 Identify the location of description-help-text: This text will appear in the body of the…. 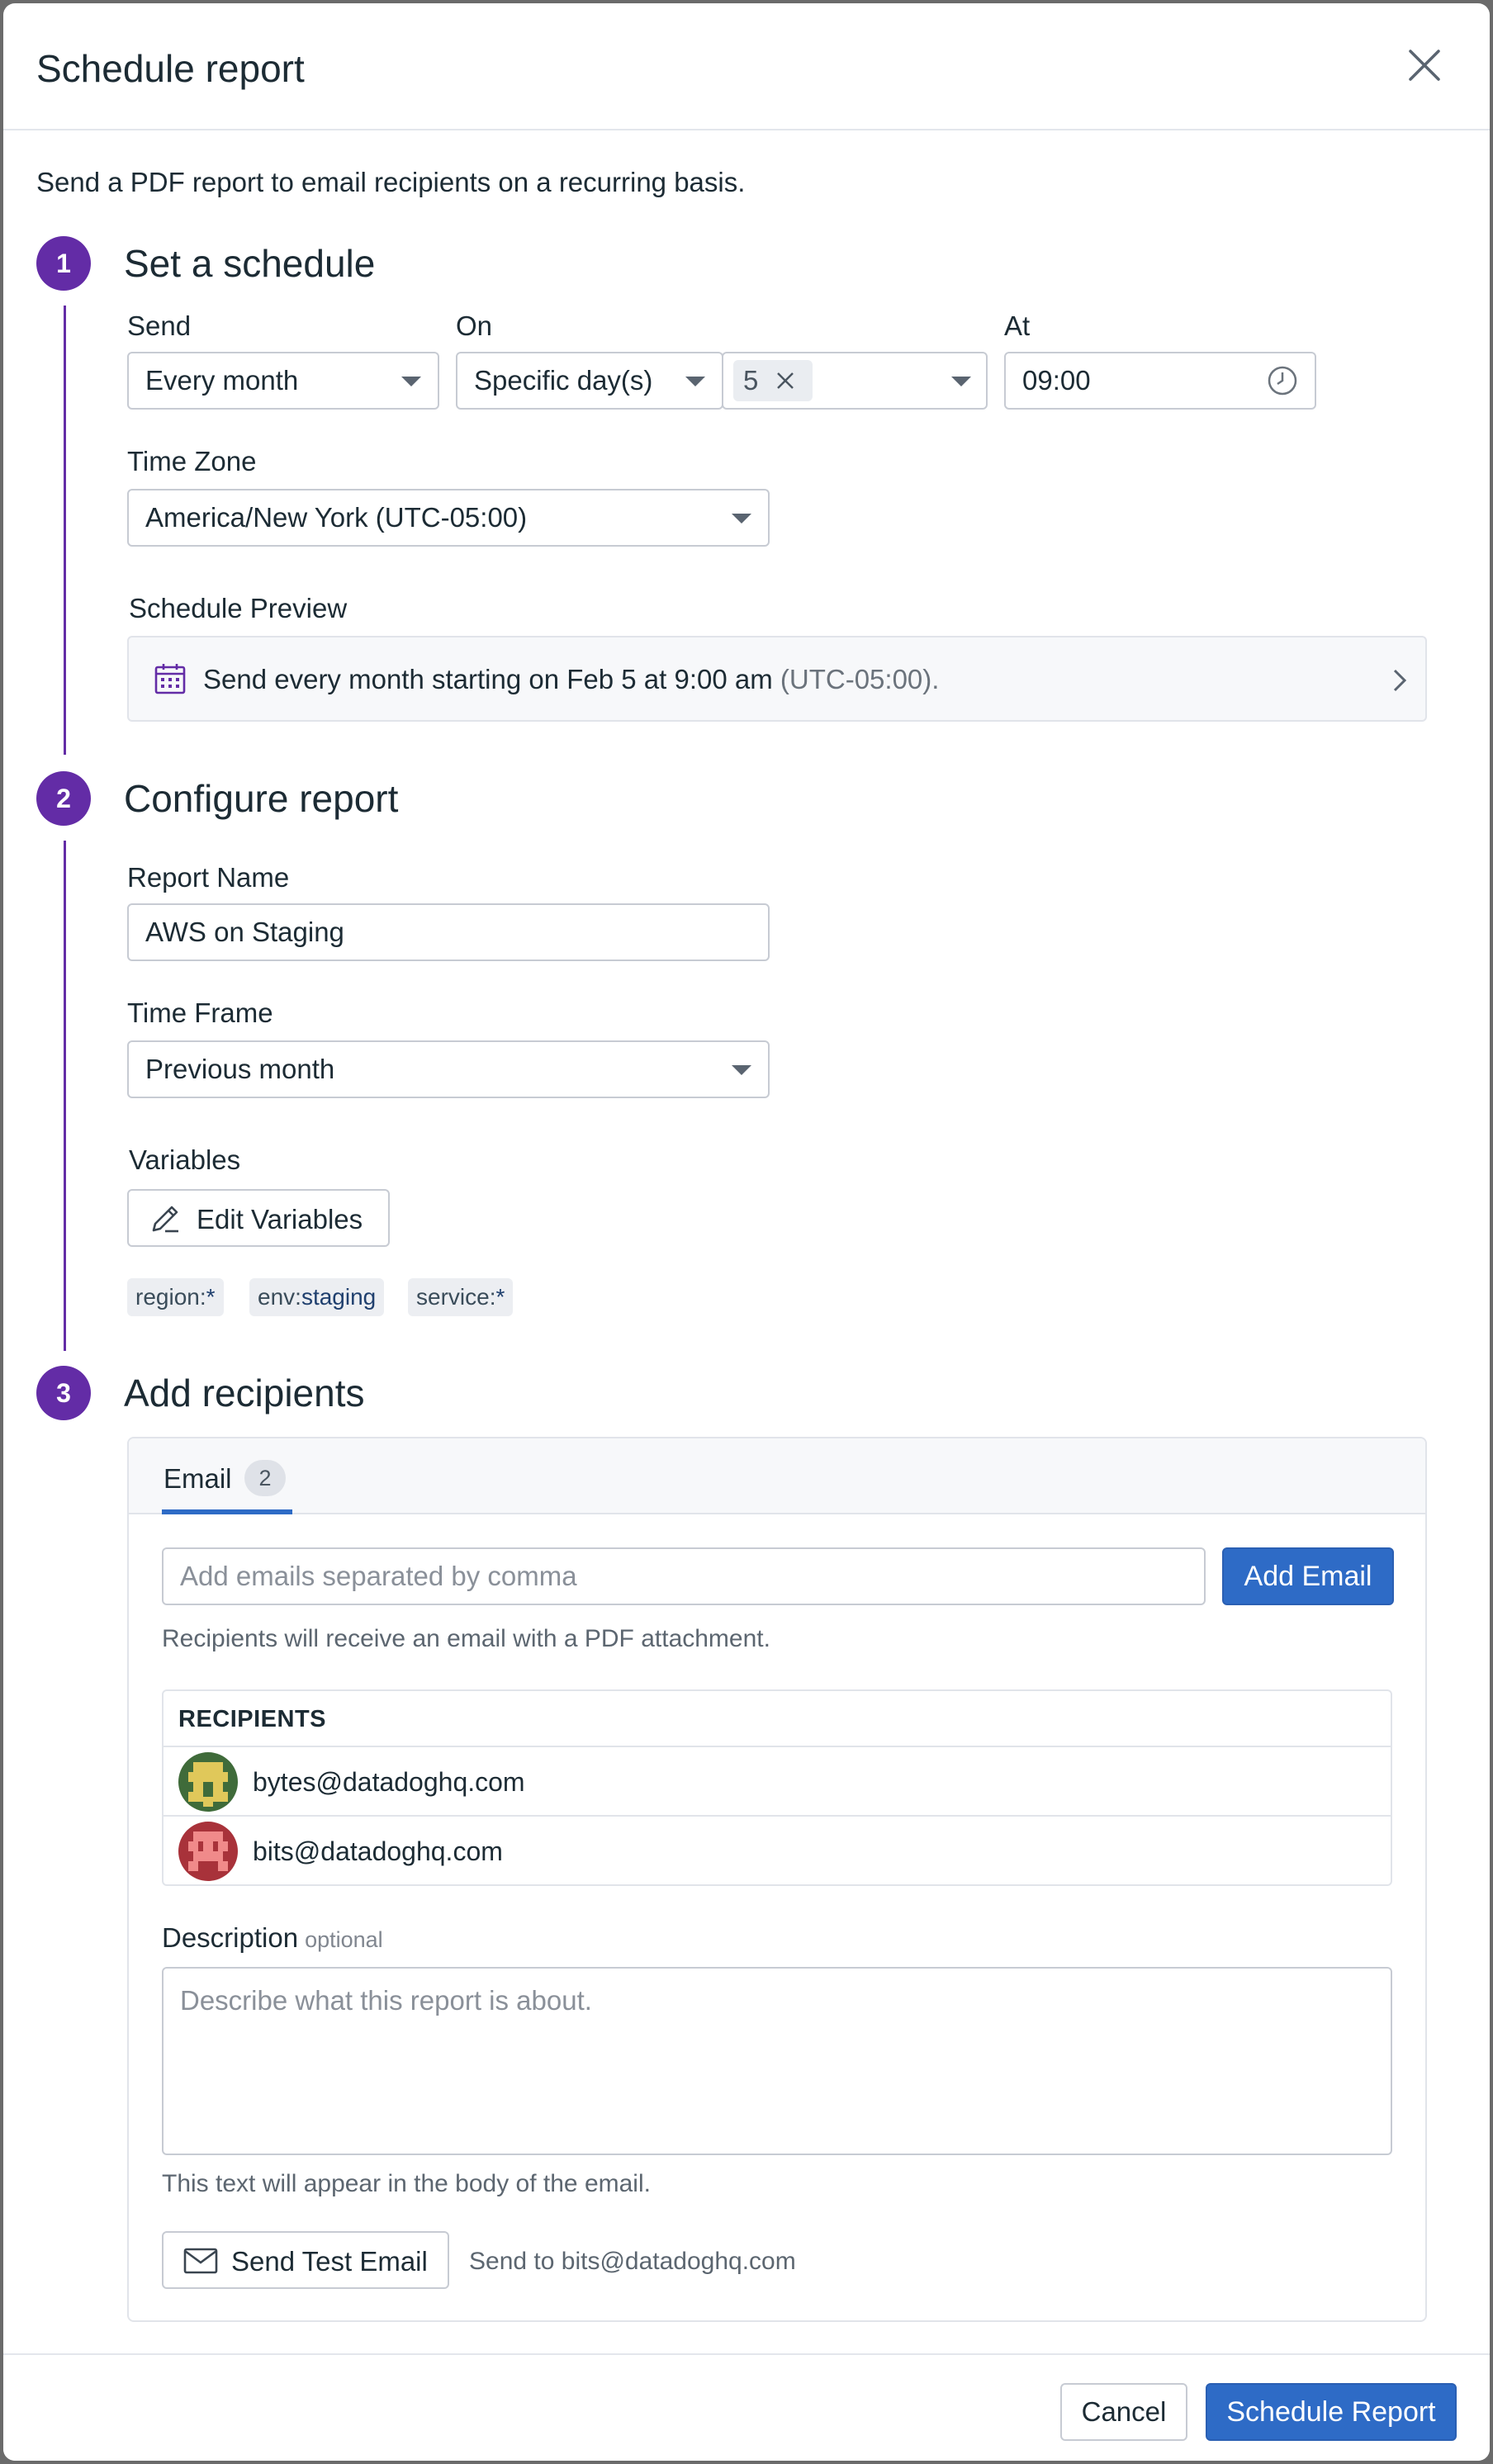
(406, 2183).